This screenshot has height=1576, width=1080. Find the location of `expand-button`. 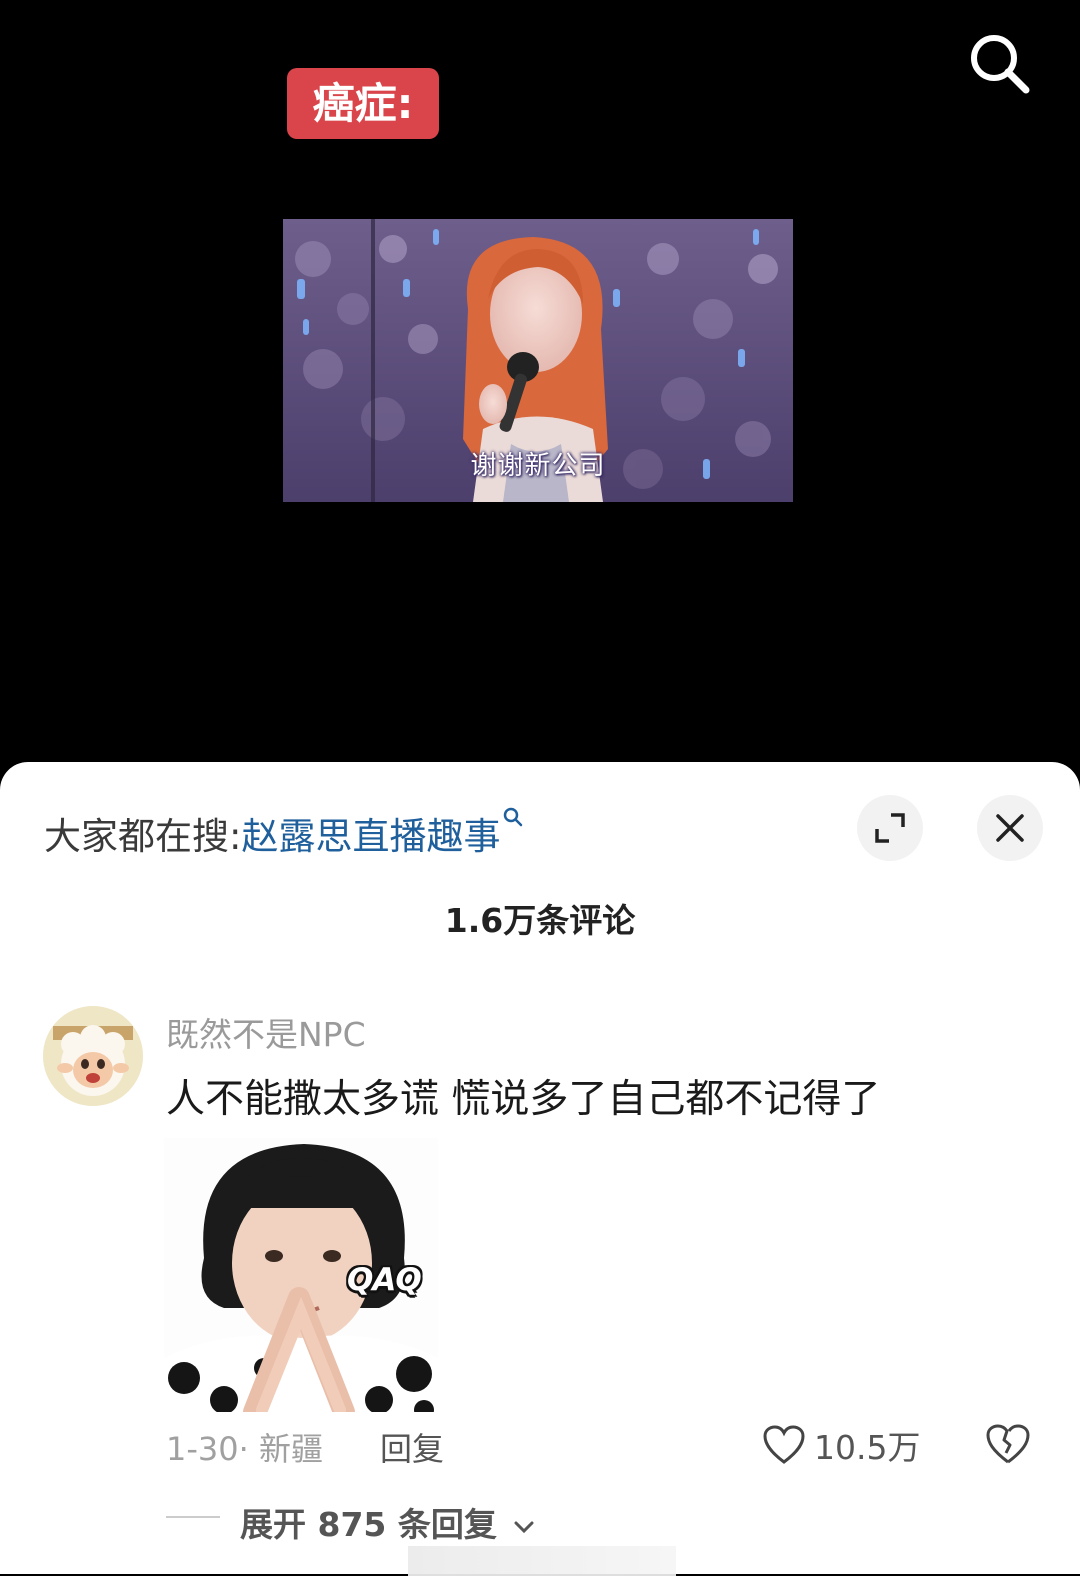

expand-button is located at coordinates (890, 828).